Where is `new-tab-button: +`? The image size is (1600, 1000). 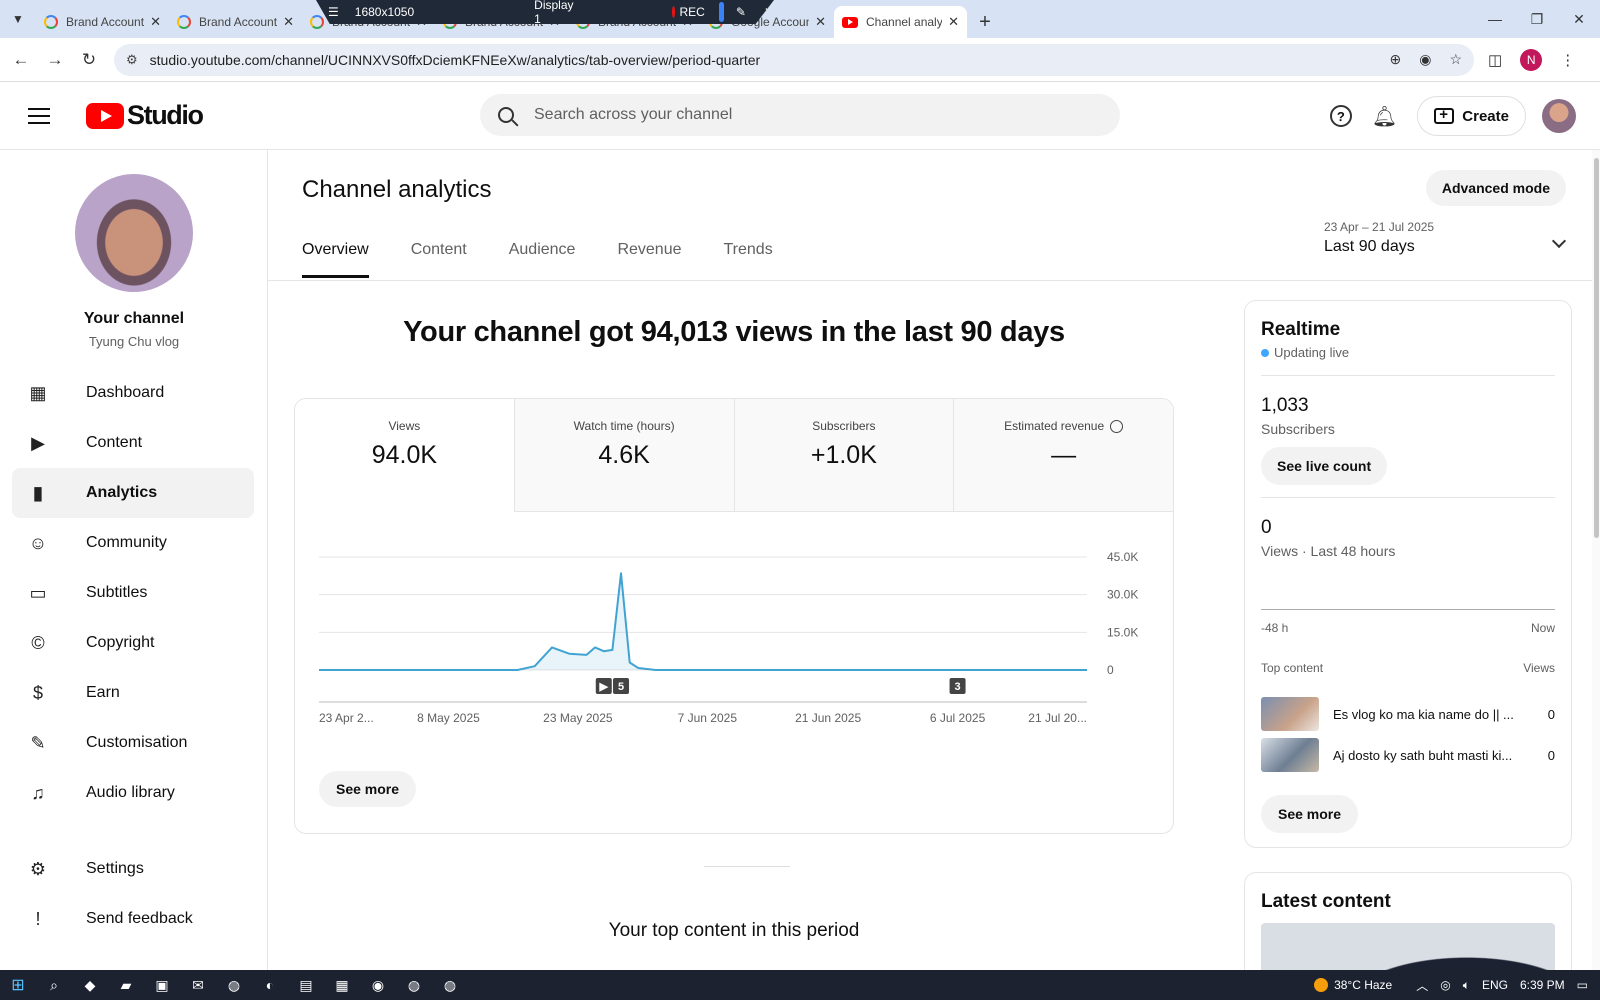 new-tab-button: + is located at coordinates (985, 22).